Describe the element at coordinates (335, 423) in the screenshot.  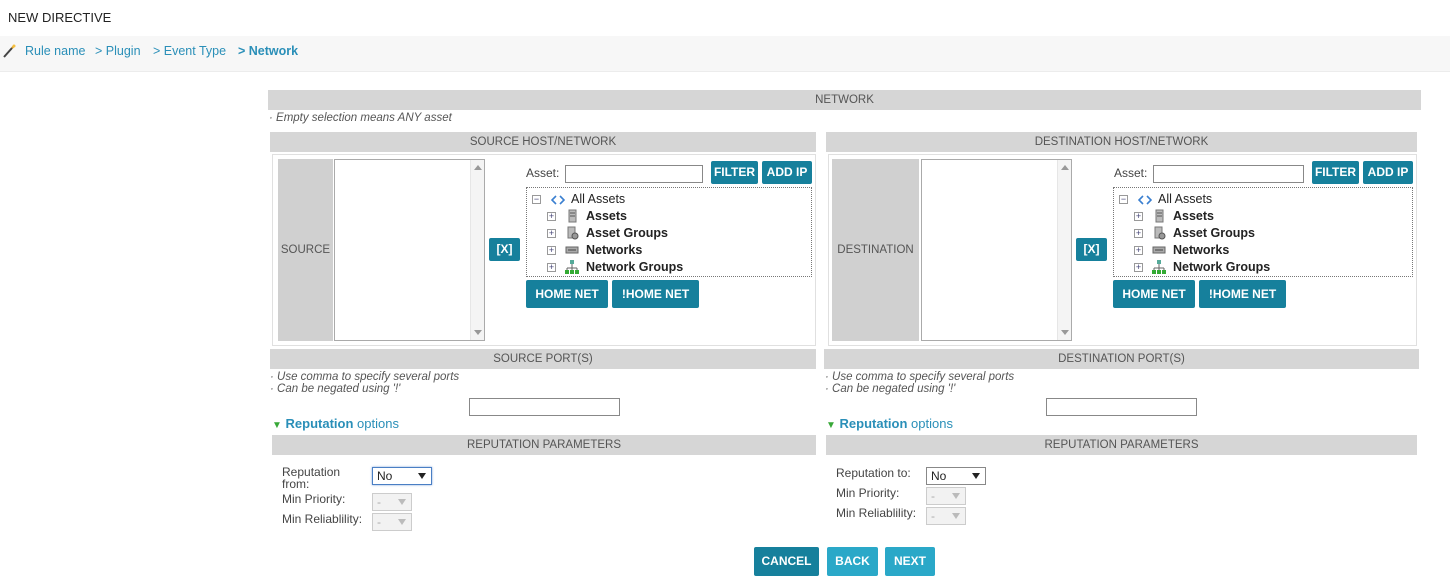
I see `source-reputation-options-link: ▼ Reputation options` at that location.